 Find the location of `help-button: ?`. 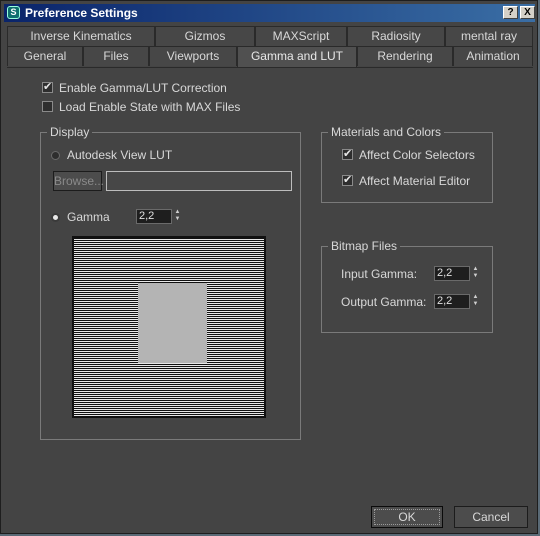

help-button: ? is located at coordinates (510, 12).